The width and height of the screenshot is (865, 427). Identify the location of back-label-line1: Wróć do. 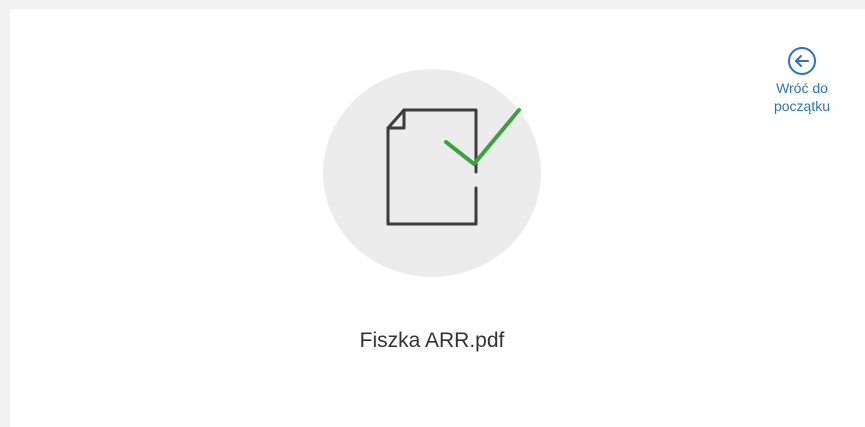
(802, 88).